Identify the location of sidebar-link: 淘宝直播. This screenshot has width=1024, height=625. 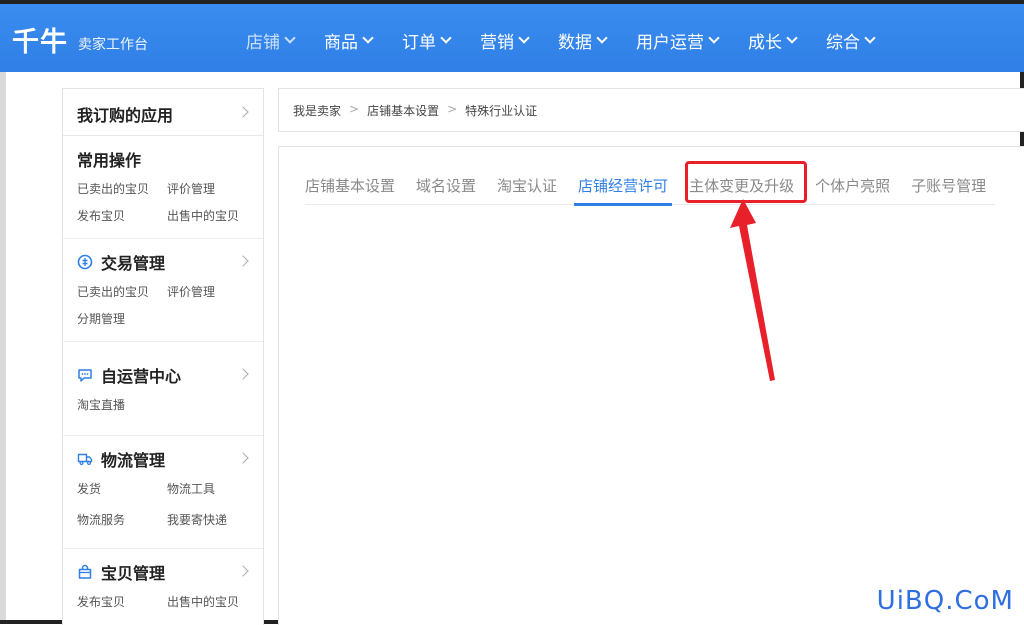
(122, 404).